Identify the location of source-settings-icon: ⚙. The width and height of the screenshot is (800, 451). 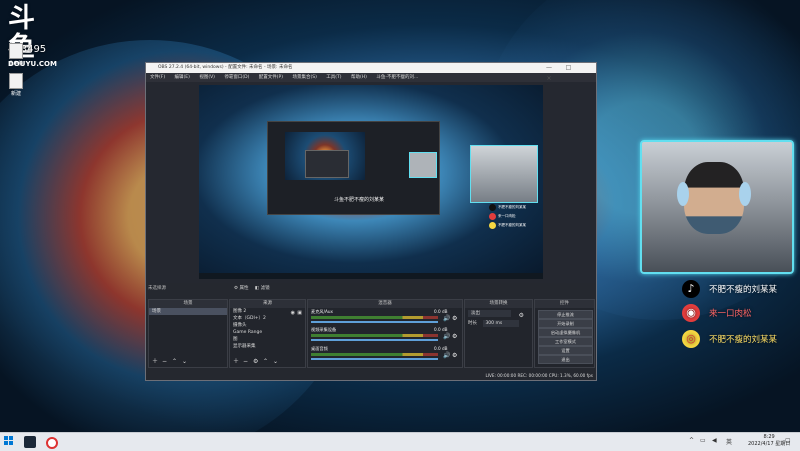
(255, 361).